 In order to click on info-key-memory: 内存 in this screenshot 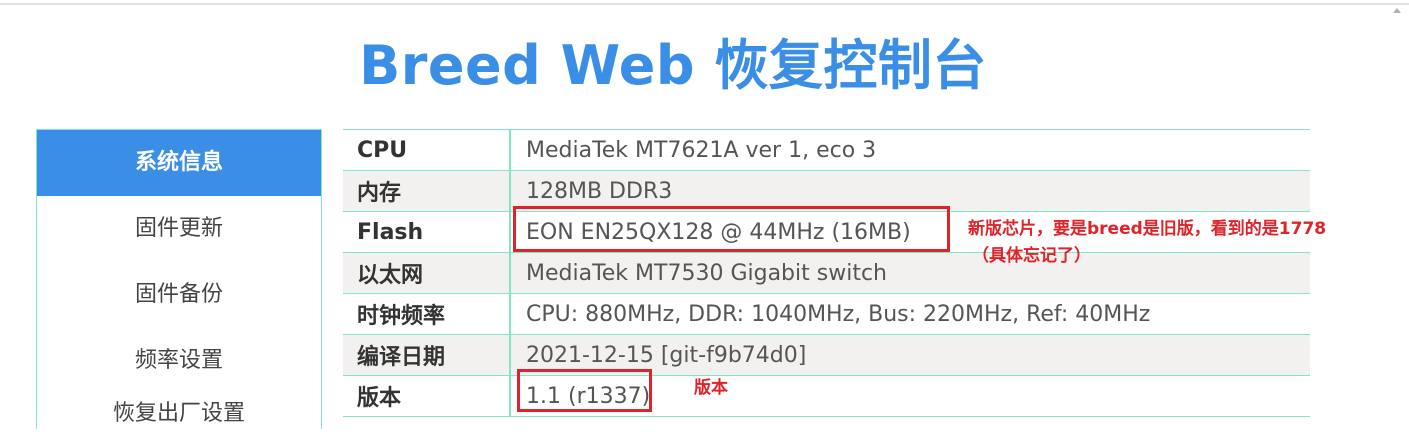, I will do `click(427, 191)`.